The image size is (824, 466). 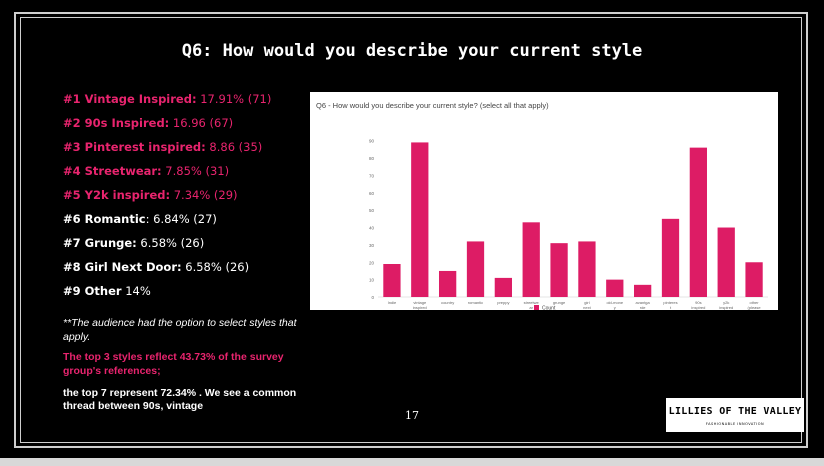 I want to click on ranking-value: 14%, so click(x=136, y=291).